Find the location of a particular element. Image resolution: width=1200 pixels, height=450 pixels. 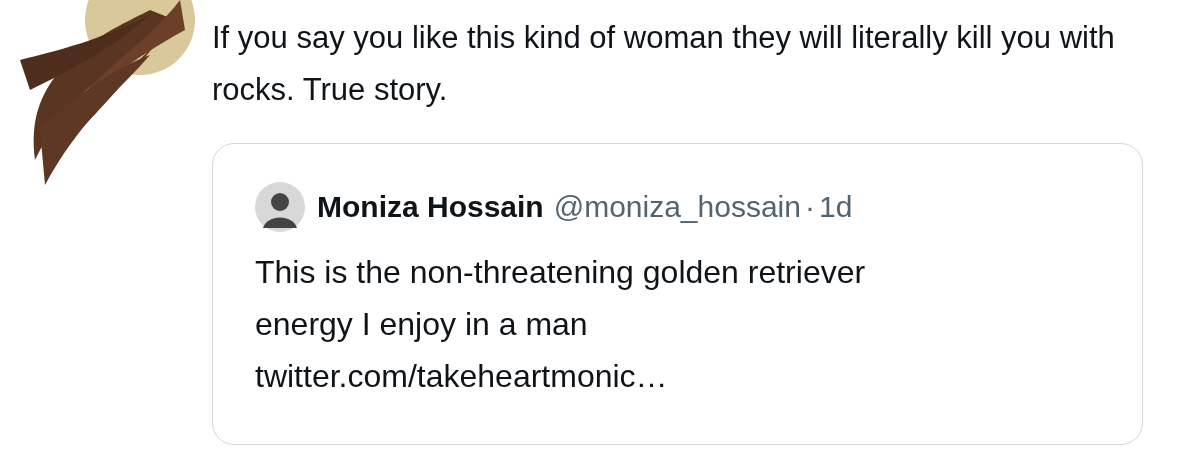

avatar-icon is located at coordinates (280, 207).